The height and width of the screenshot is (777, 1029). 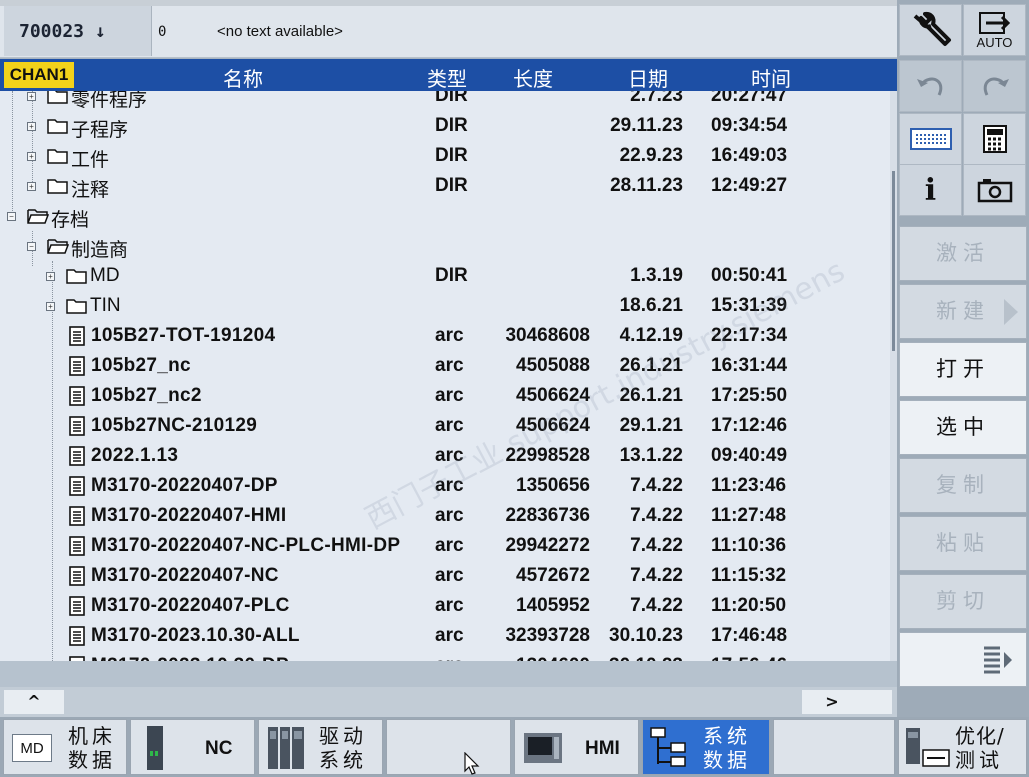 What do you see at coordinates (447, 77) in the screenshot?
I see `col-type: 类型` at bounding box center [447, 77].